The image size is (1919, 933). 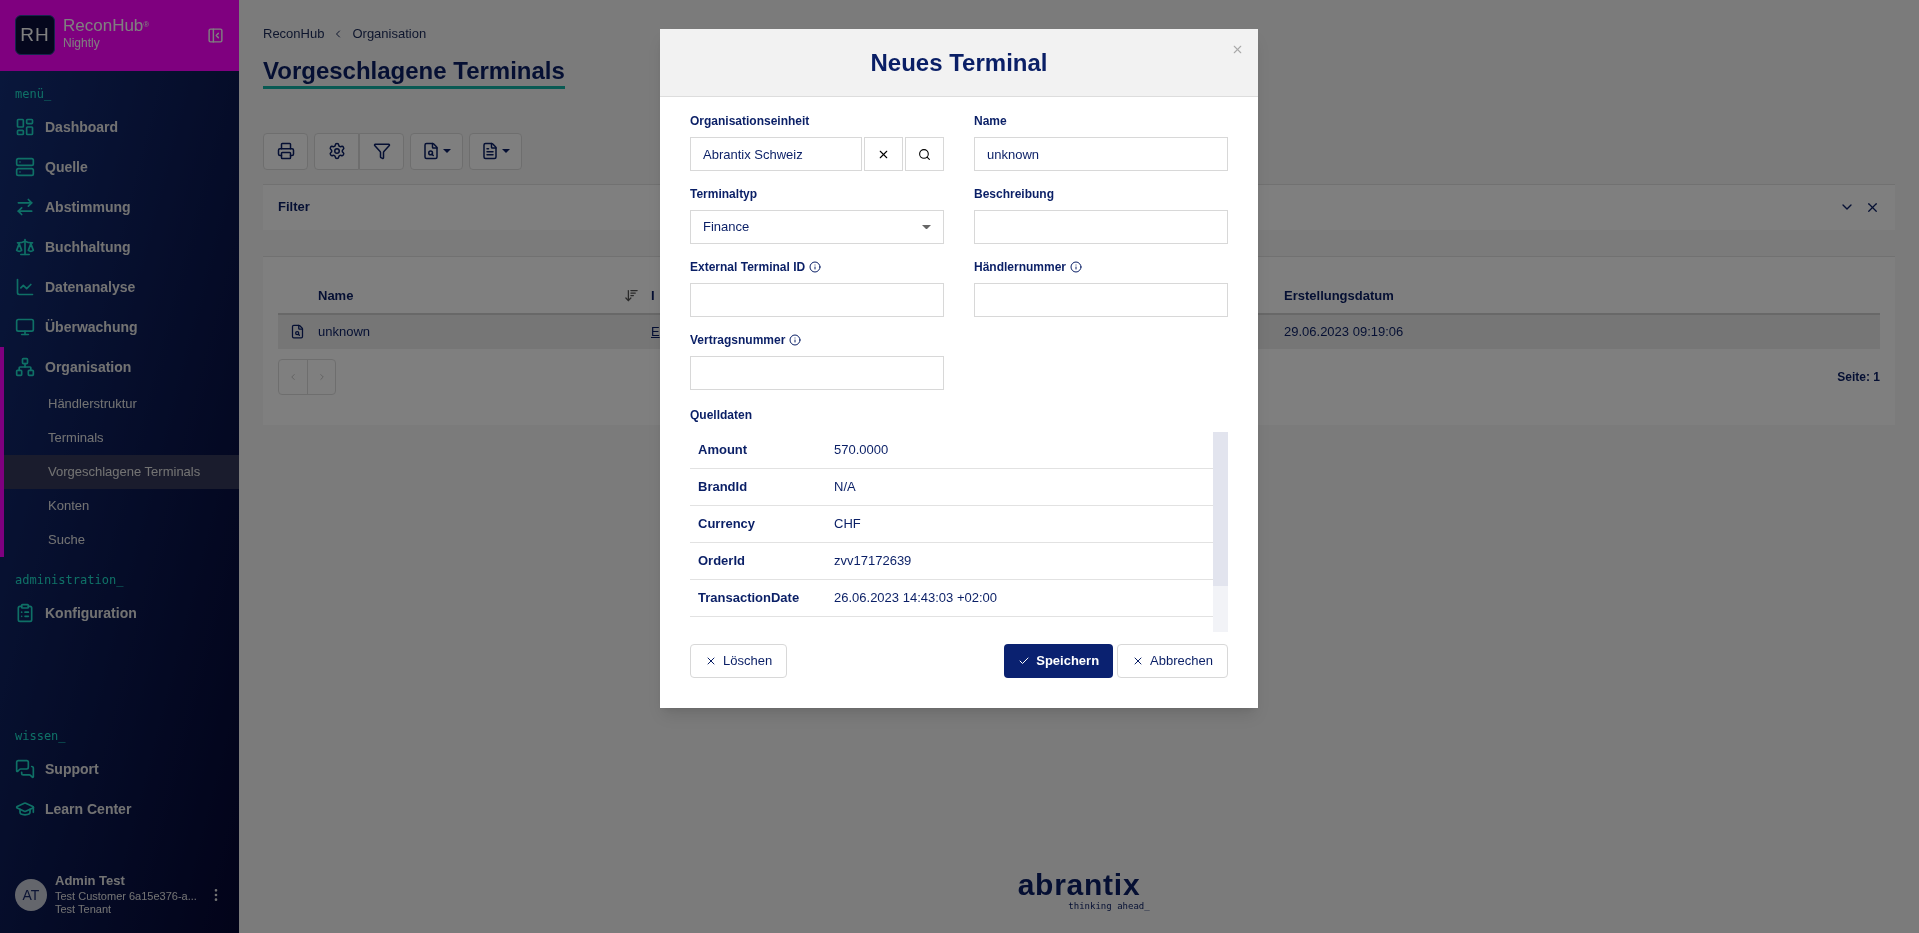 I want to click on field-label: Organisationseinheit, so click(x=750, y=121).